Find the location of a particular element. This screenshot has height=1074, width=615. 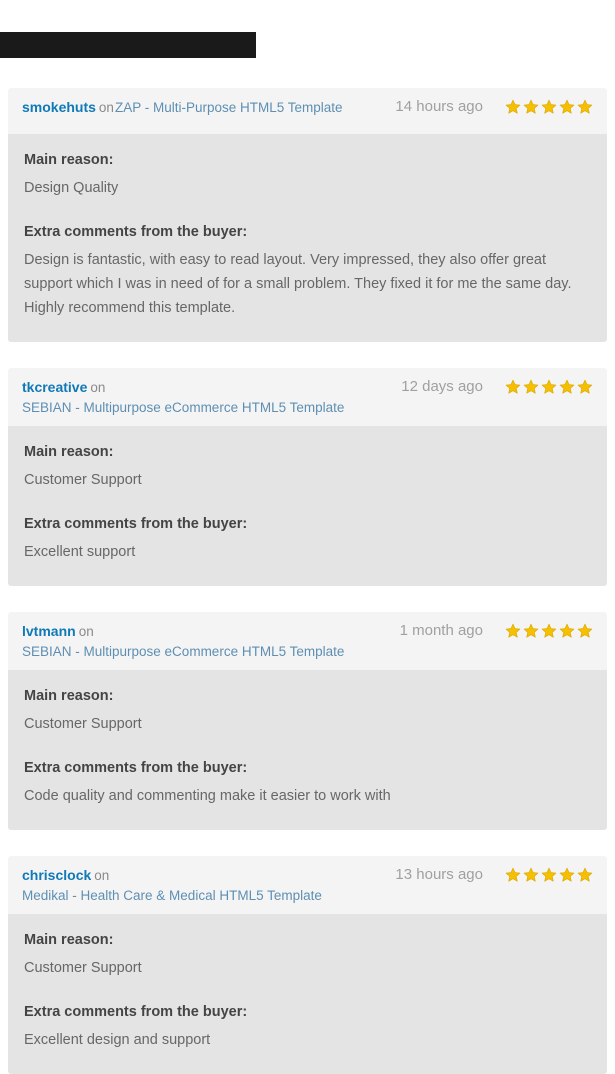

review-item-link: ZAP - Multi-Purpose HTML5 Template is located at coordinates (229, 107).